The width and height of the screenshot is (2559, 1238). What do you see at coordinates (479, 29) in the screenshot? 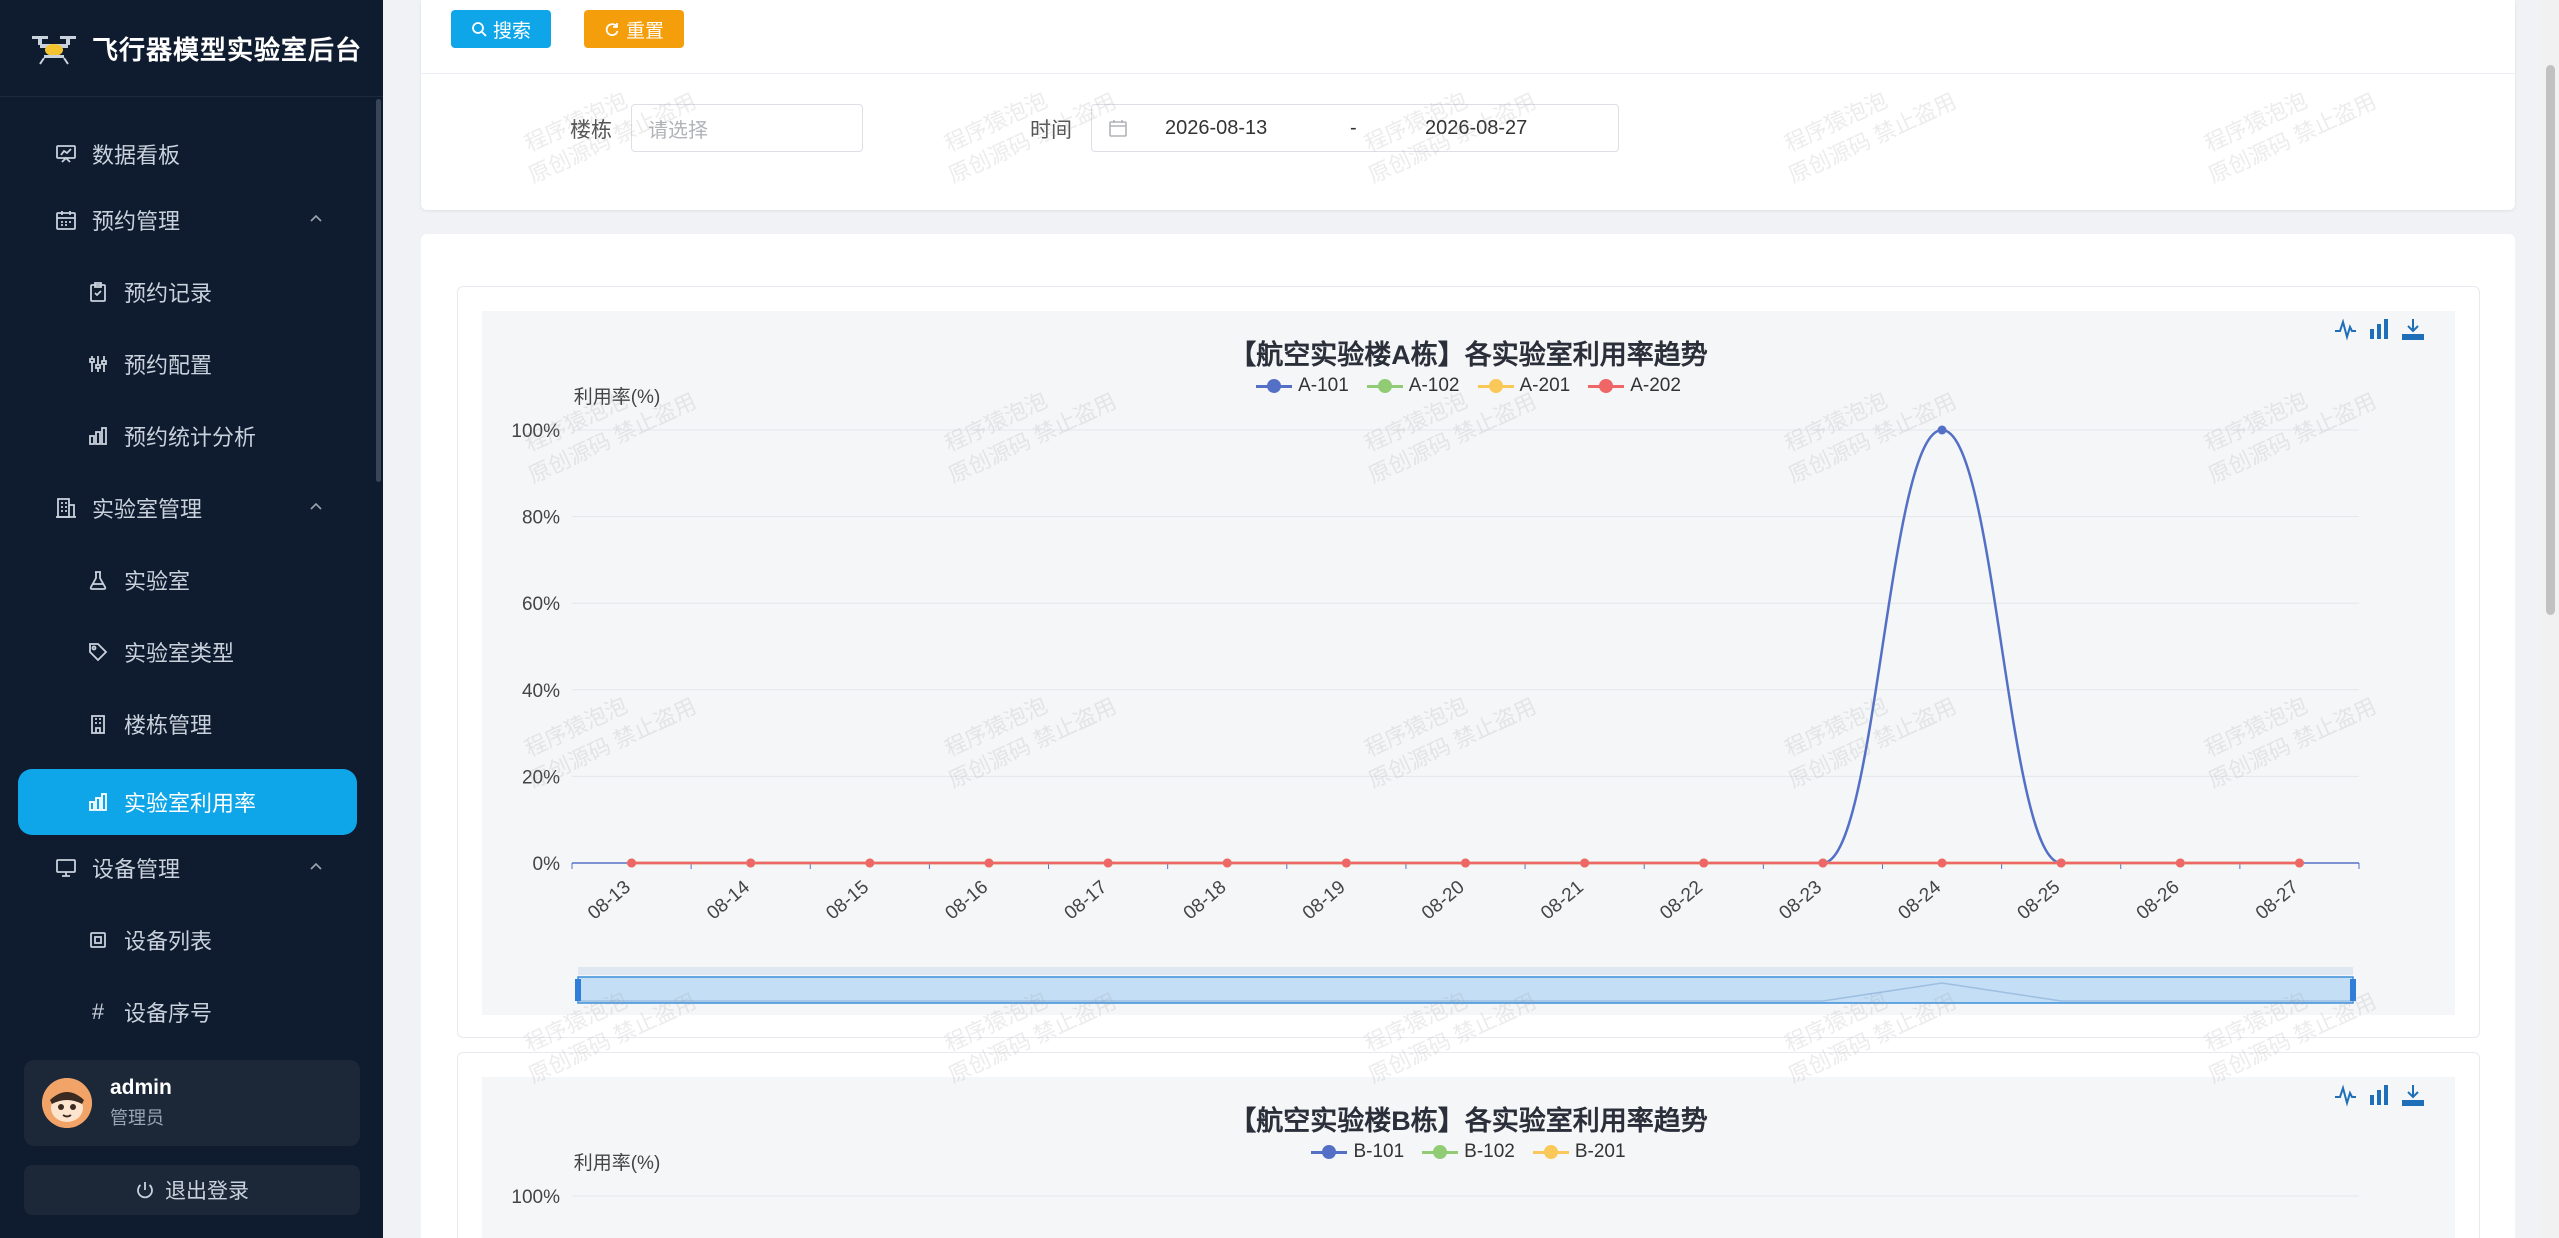
I see `search-icon` at bounding box center [479, 29].